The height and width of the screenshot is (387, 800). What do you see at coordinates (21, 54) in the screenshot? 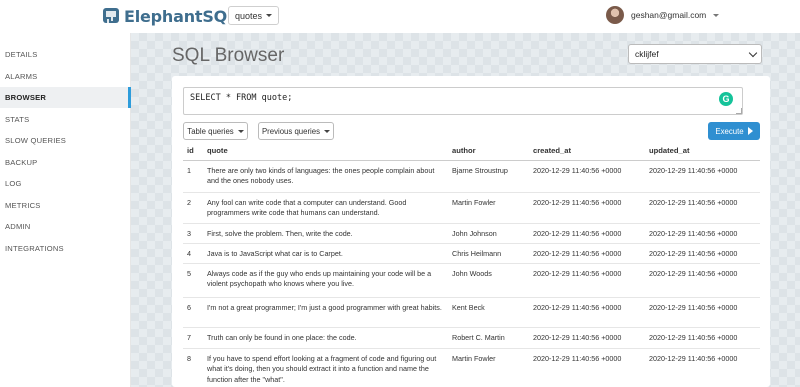
I see `sidebar-item-label: DETAILS` at bounding box center [21, 54].